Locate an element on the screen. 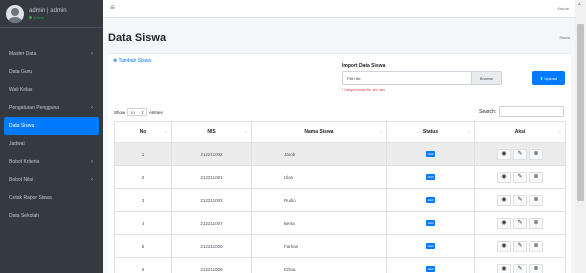  table-header-row: No ↑↓ NIS ↑↓ Nama Siswa ↑↓ Status ↑↓ Aksi ↑↓ is located at coordinates (340, 132).